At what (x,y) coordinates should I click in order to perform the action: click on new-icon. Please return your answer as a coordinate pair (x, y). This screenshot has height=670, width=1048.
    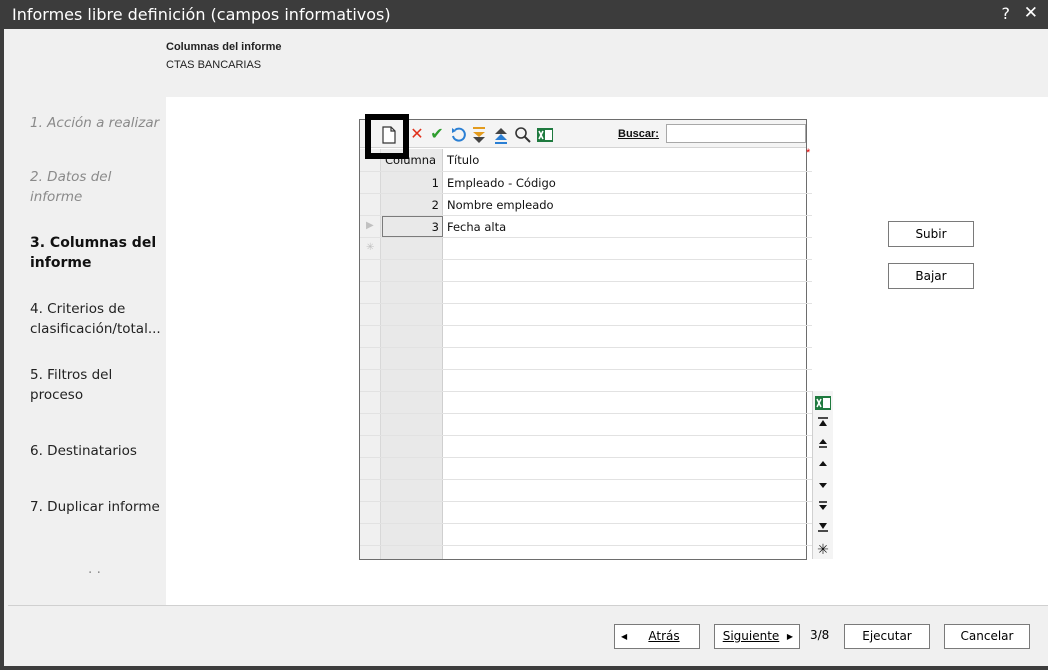
    Looking at the image, I should click on (389, 135).